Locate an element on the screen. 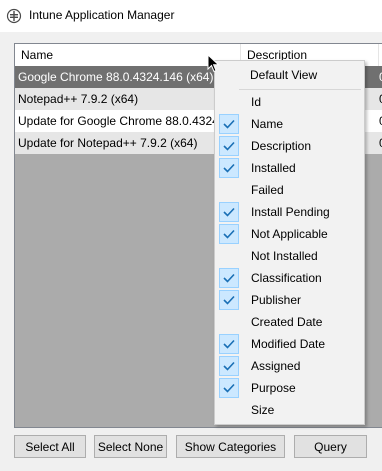 The image size is (382, 471). menu-item-publisher: Publisher is located at coordinates (290, 300).